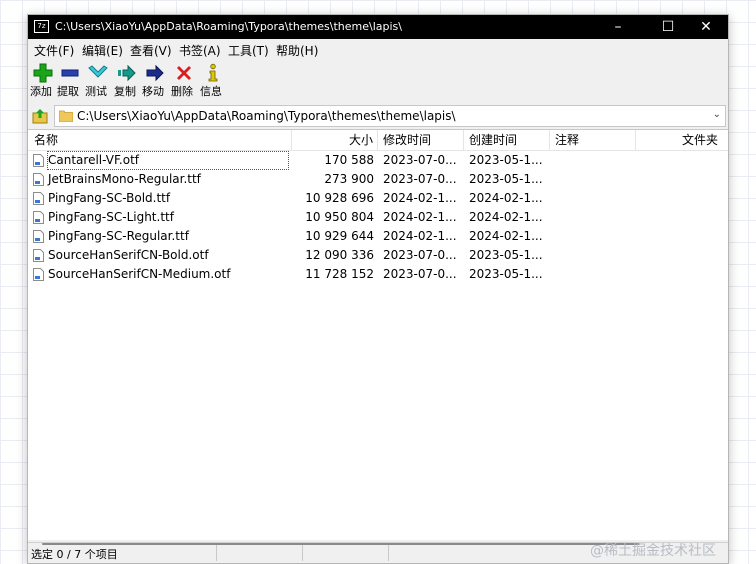  I want to click on selection-status: 选定 0 / 7 个项目, so click(74, 554).